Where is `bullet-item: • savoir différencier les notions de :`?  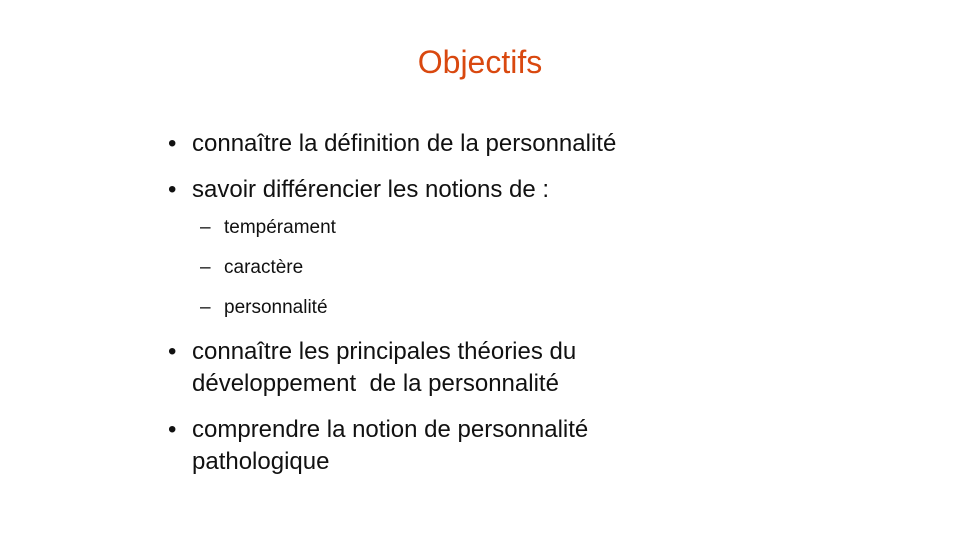
bullet-item: • savoir différencier les notions de : is located at coordinates (480, 190).